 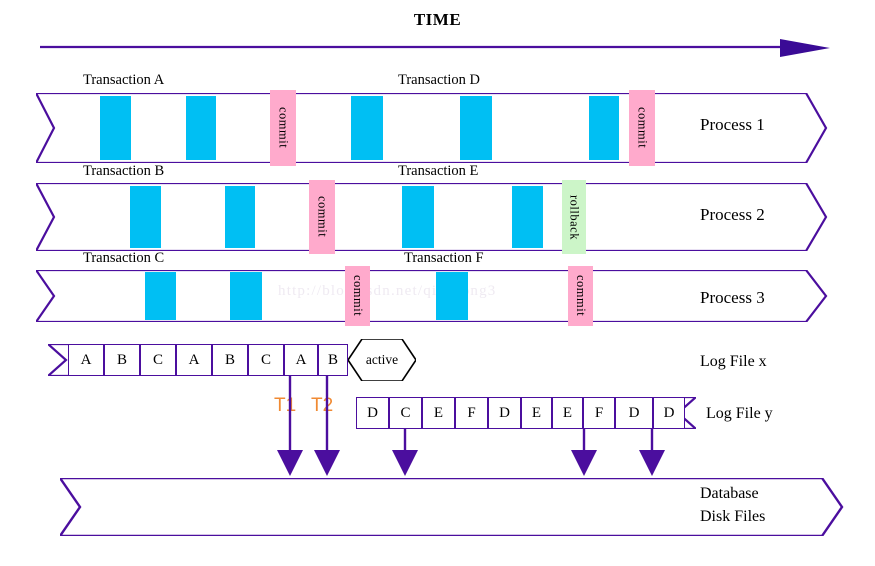 I want to click on process-3-commit-1: commit, so click(x=357, y=296).